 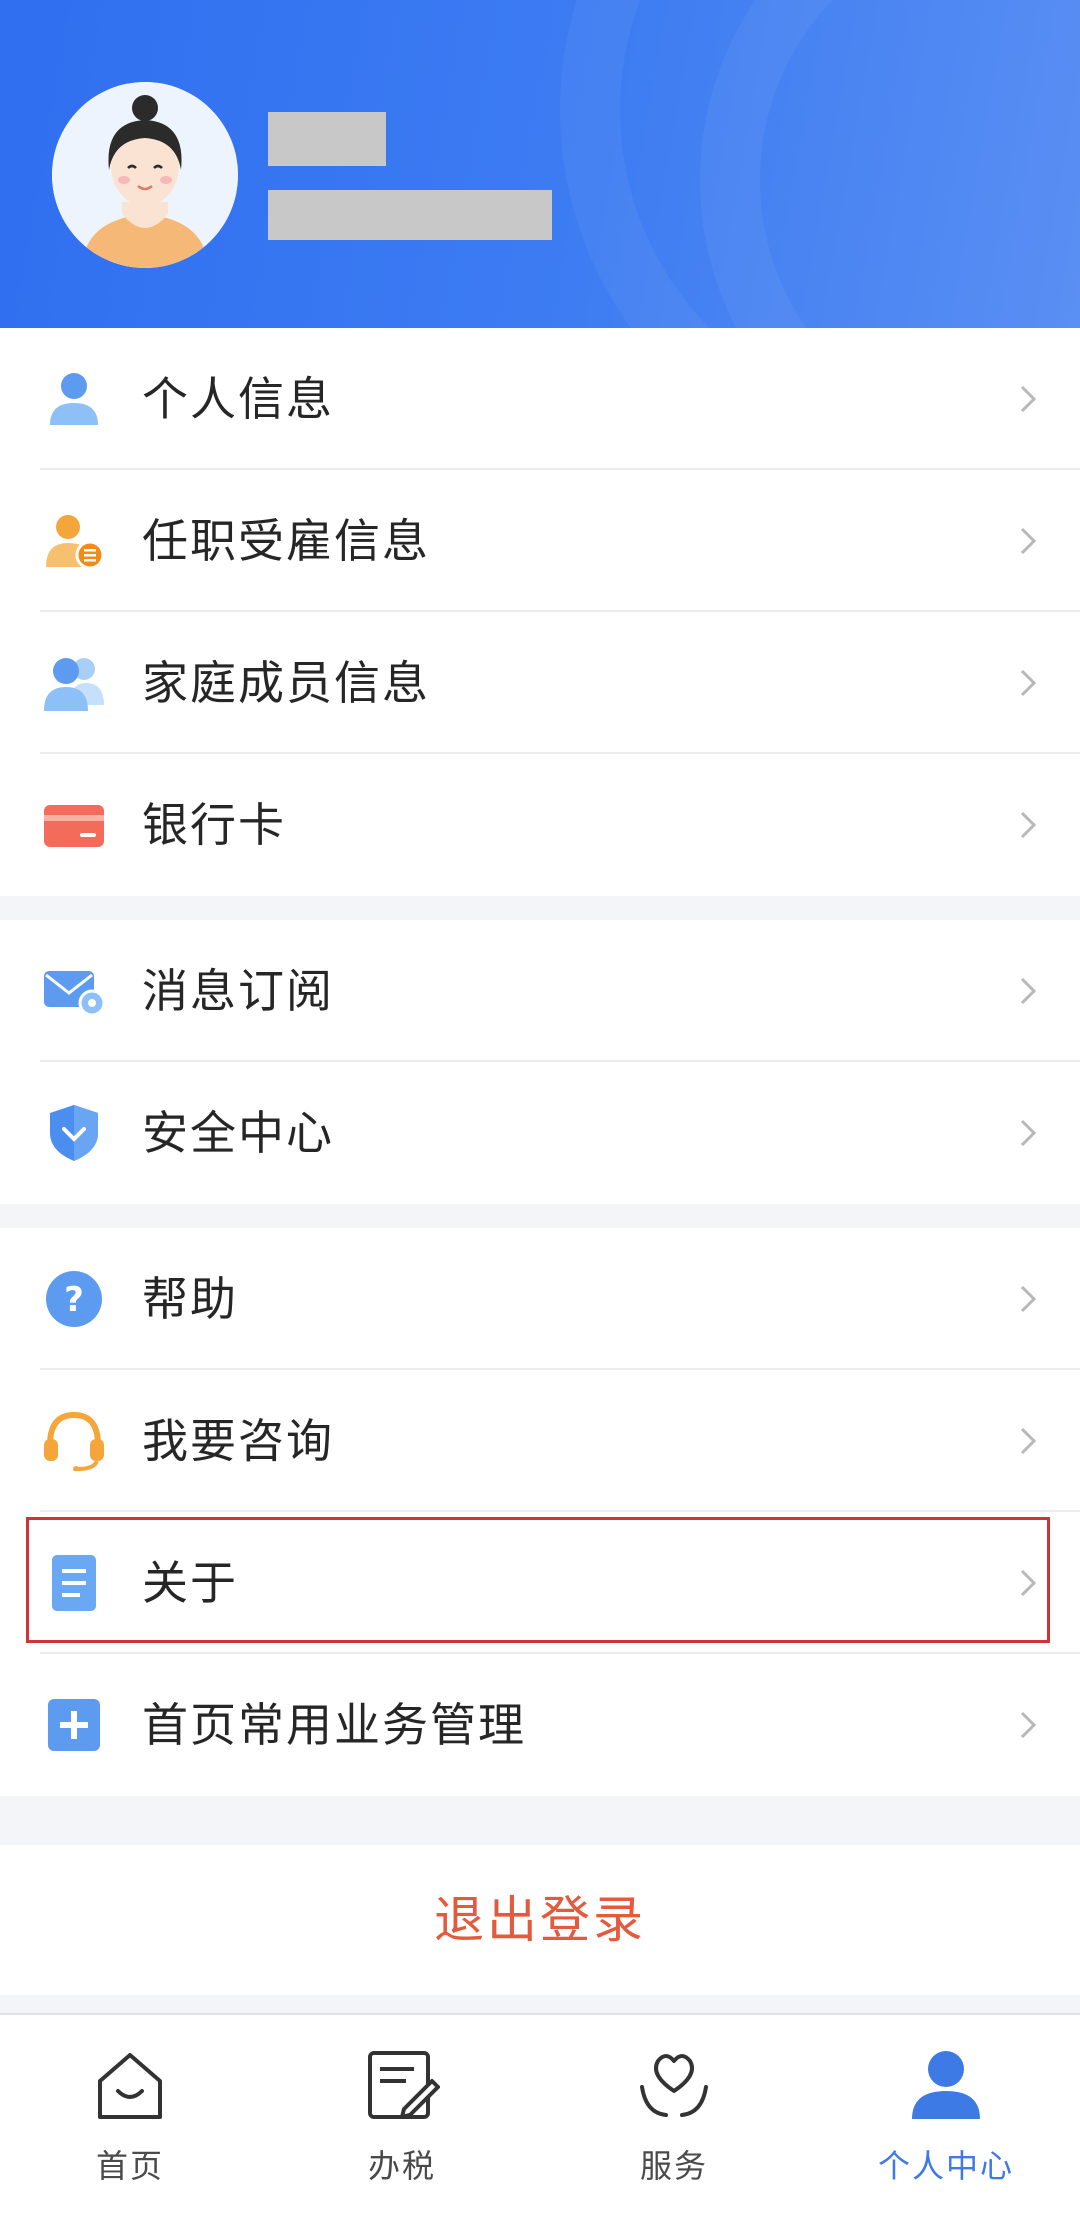 What do you see at coordinates (674, 2127) in the screenshot?
I see `tab-service: 服务` at bounding box center [674, 2127].